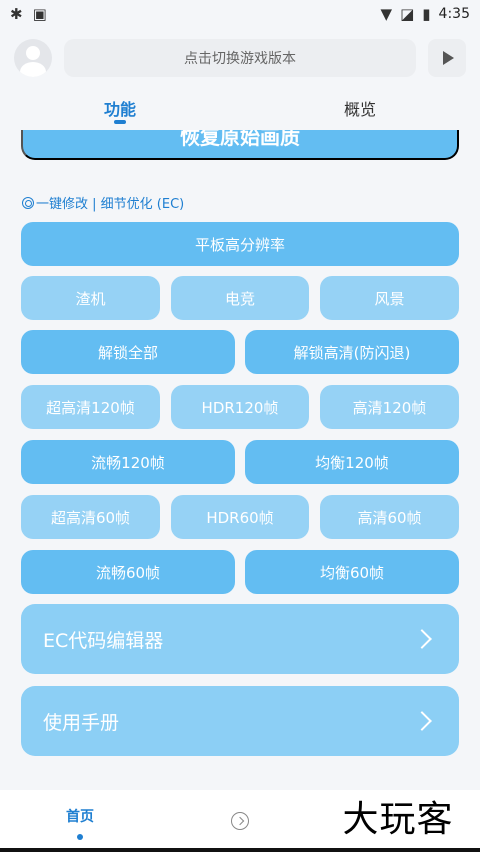 The height and width of the screenshot is (852, 480). I want to click on esports-button: 电竞, so click(240, 298).